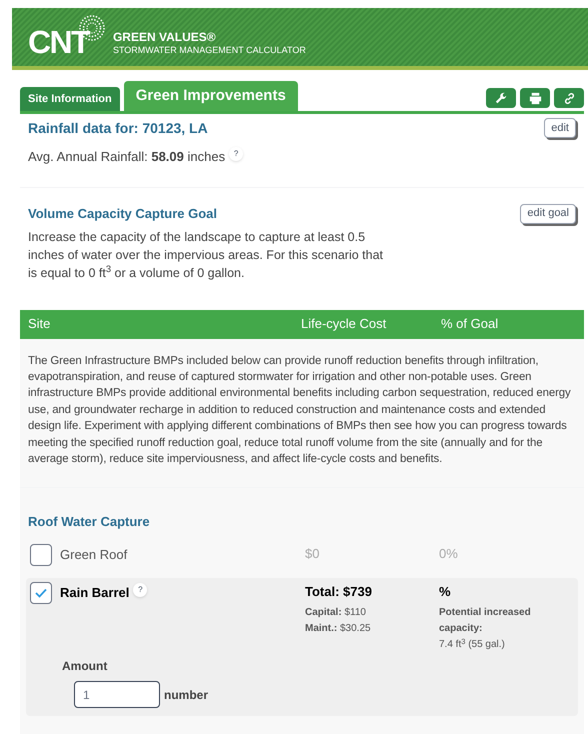  What do you see at coordinates (312, 553) in the screenshot?
I see `item-cost: $0` at bounding box center [312, 553].